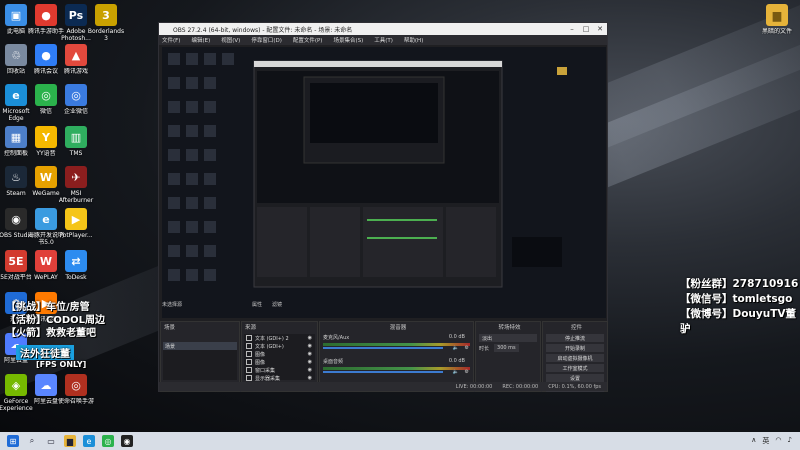  What do you see at coordinates (249, 378) in the screenshot?
I see `monitor-icon` at bounding box center [249, 378].